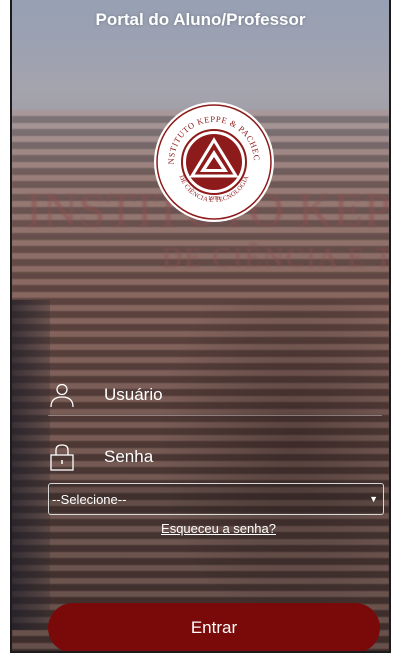 This screenshot has height=659, width=403. I want to click on forgot-password-link: Esqueceu a senha?, so click(200, 528).